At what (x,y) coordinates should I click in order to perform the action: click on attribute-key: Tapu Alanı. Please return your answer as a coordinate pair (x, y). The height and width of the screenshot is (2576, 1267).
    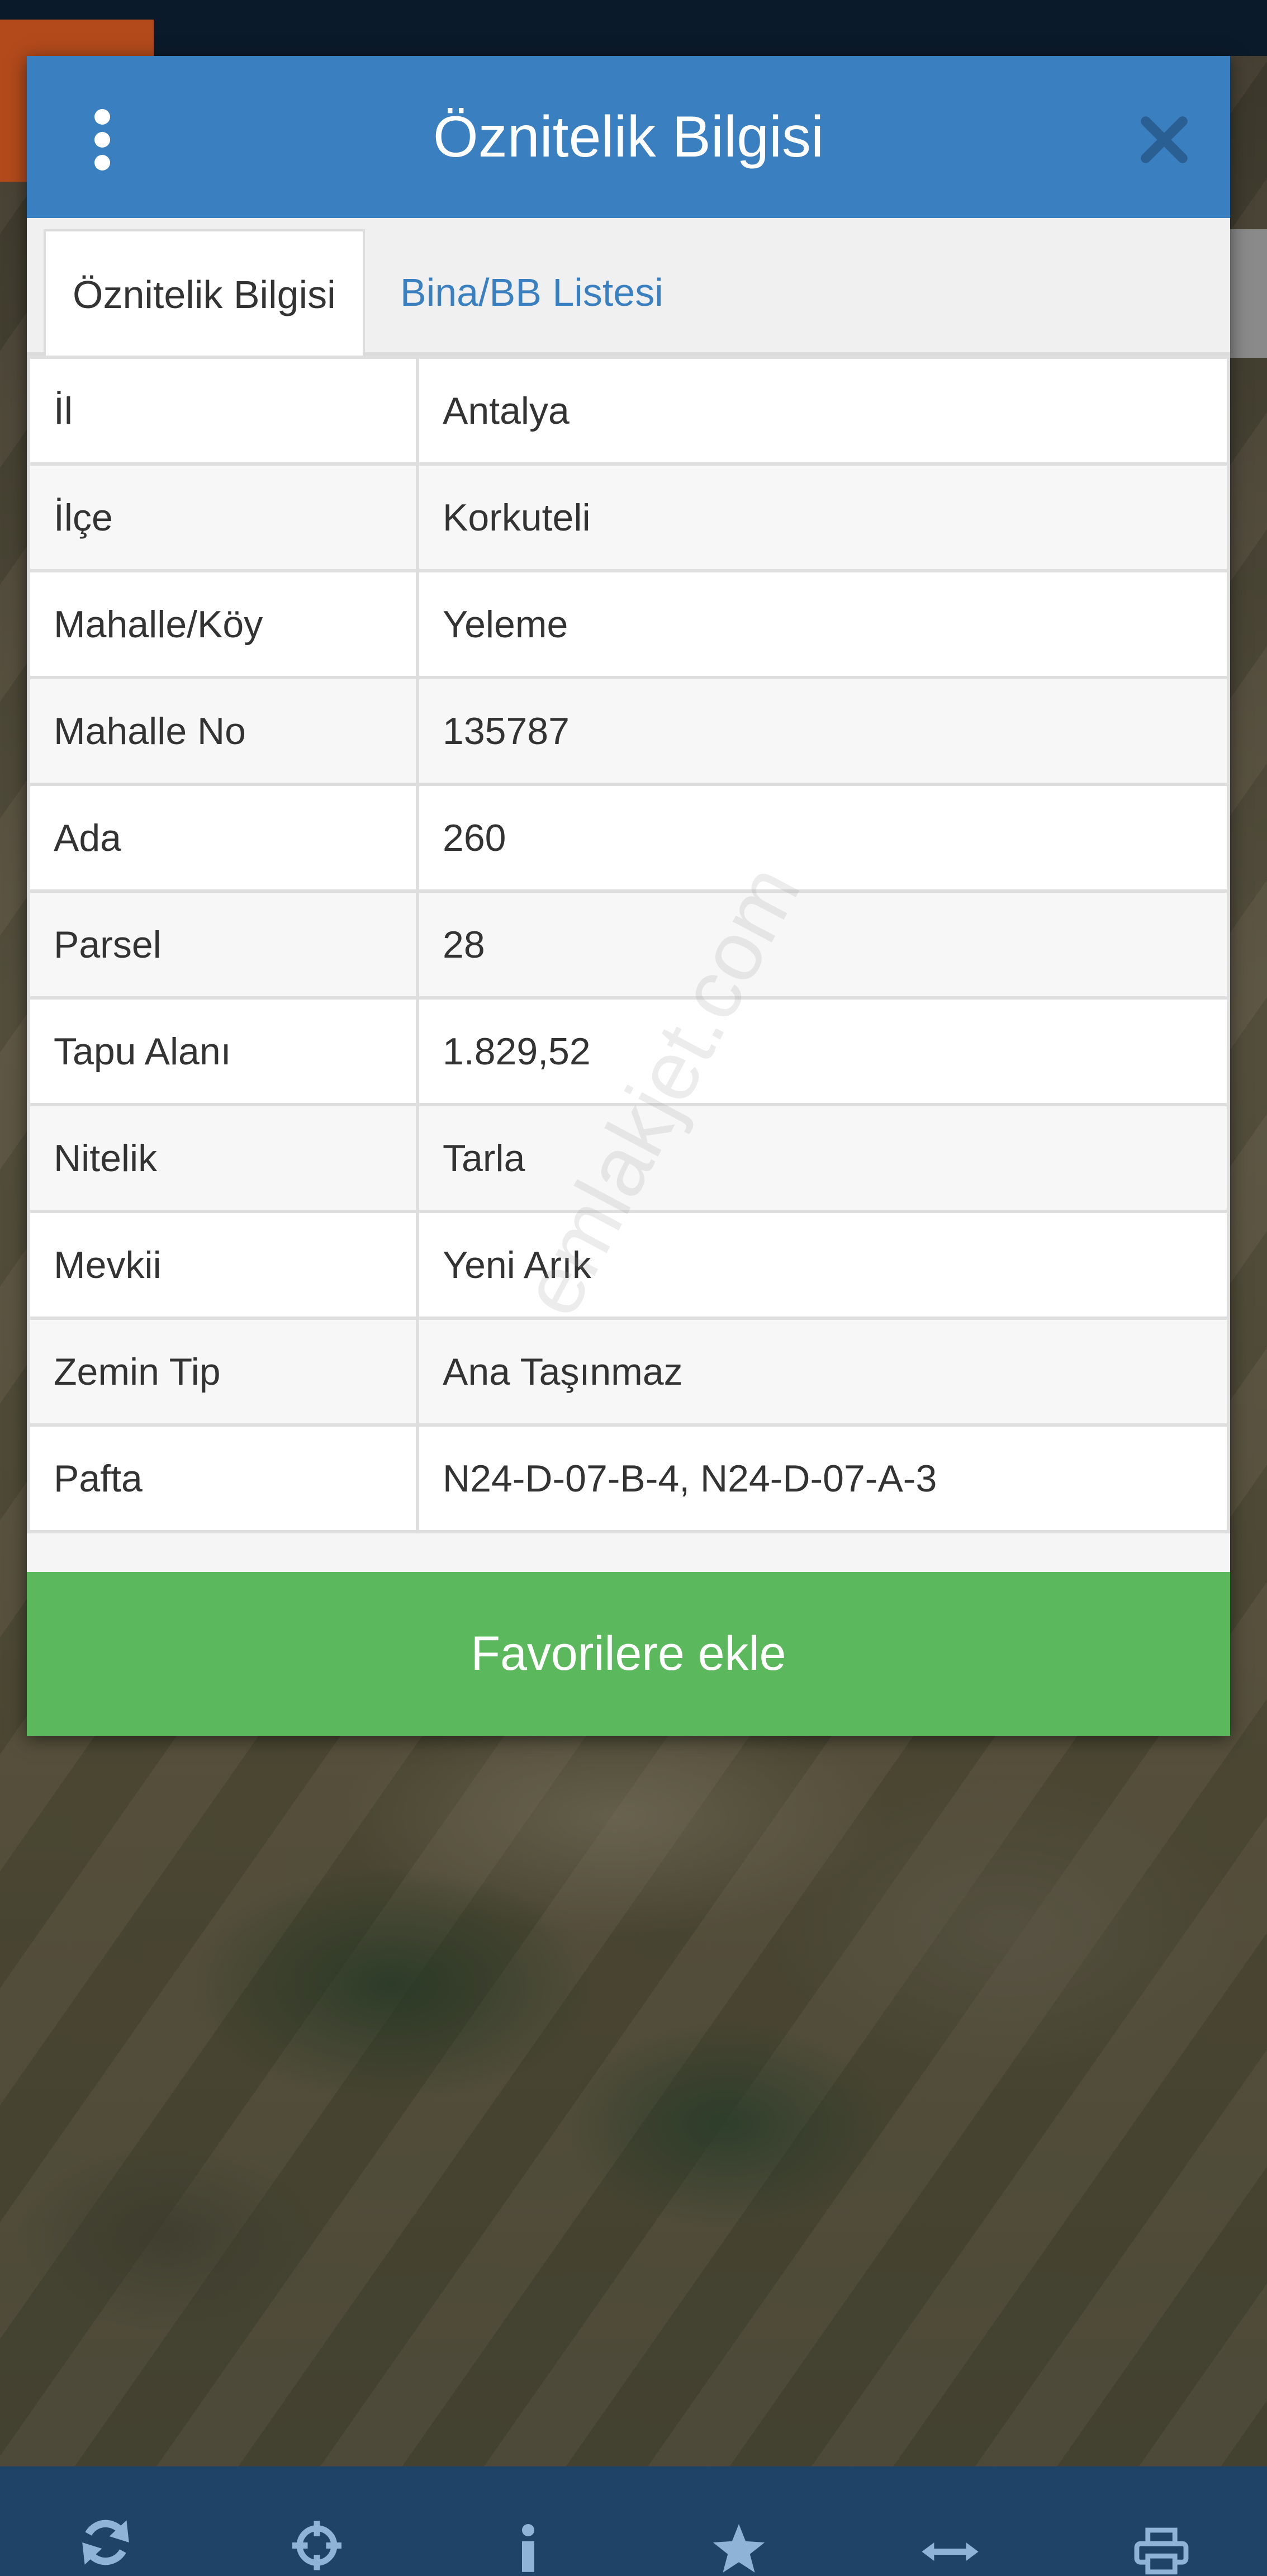
    Looking at the image, I should click on (223, 1051).